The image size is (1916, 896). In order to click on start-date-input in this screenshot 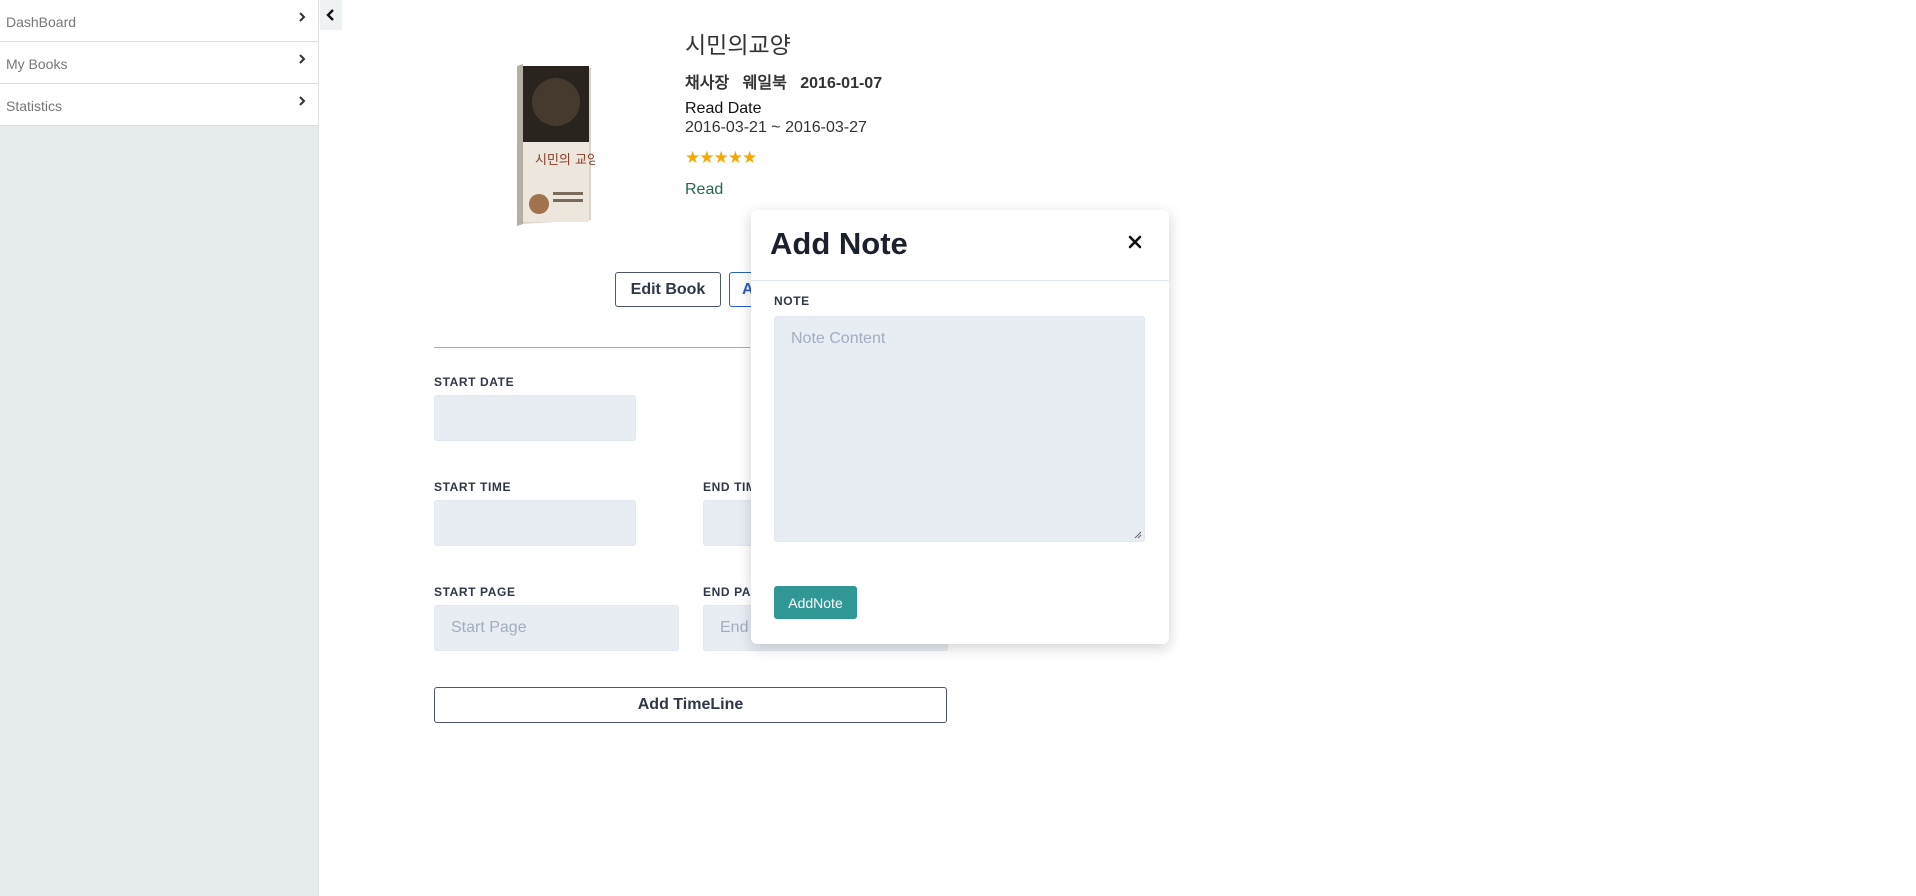, I will do `click(535, 418)`.